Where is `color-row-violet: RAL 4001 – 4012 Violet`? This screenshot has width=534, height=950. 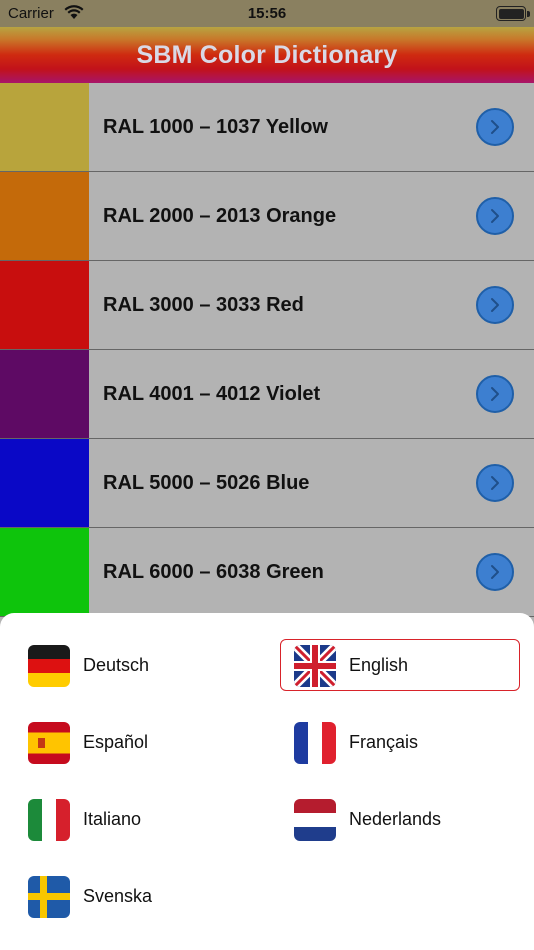 color-row-violet: RAL 4001 – 4012 Violet is located at coordinates (267, 394).